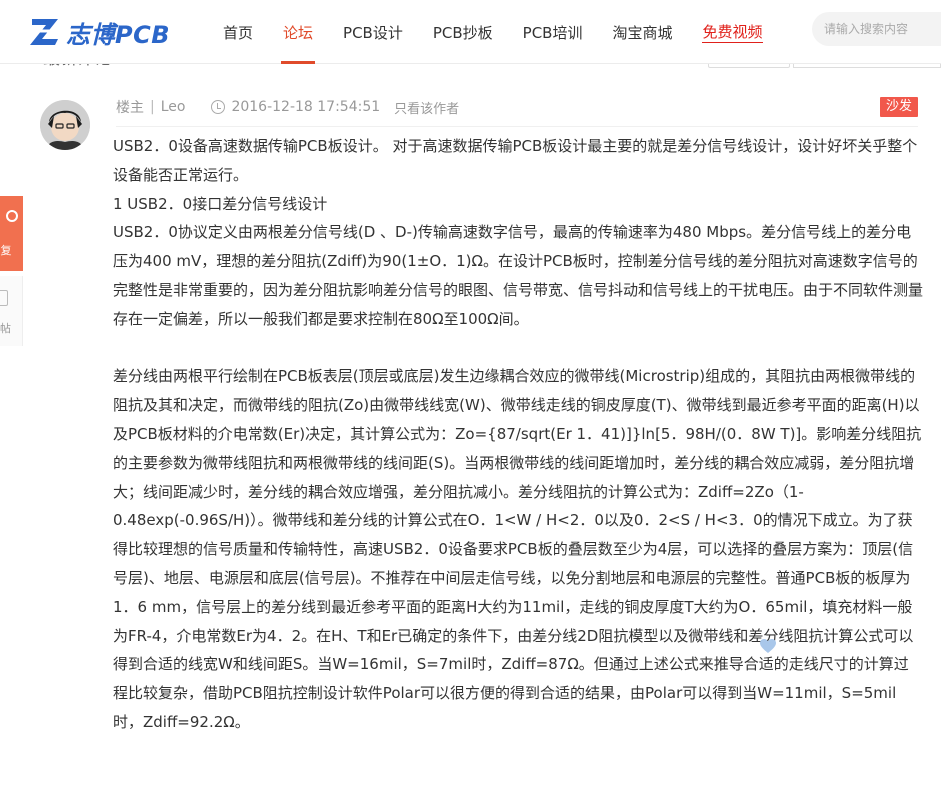  Describe the element at coordinates (4, 298) in the screenshot. I see `edit-icon` at that location.